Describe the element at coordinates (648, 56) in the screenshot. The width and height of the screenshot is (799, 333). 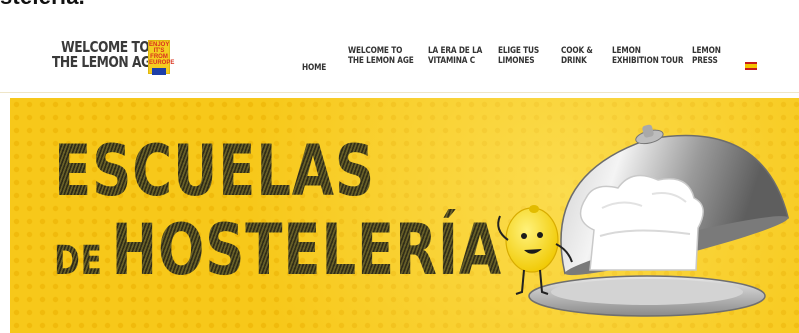
I see `nav-lemon-exhibition-tour: LEMON EXHIBITION TOUR` at that location.